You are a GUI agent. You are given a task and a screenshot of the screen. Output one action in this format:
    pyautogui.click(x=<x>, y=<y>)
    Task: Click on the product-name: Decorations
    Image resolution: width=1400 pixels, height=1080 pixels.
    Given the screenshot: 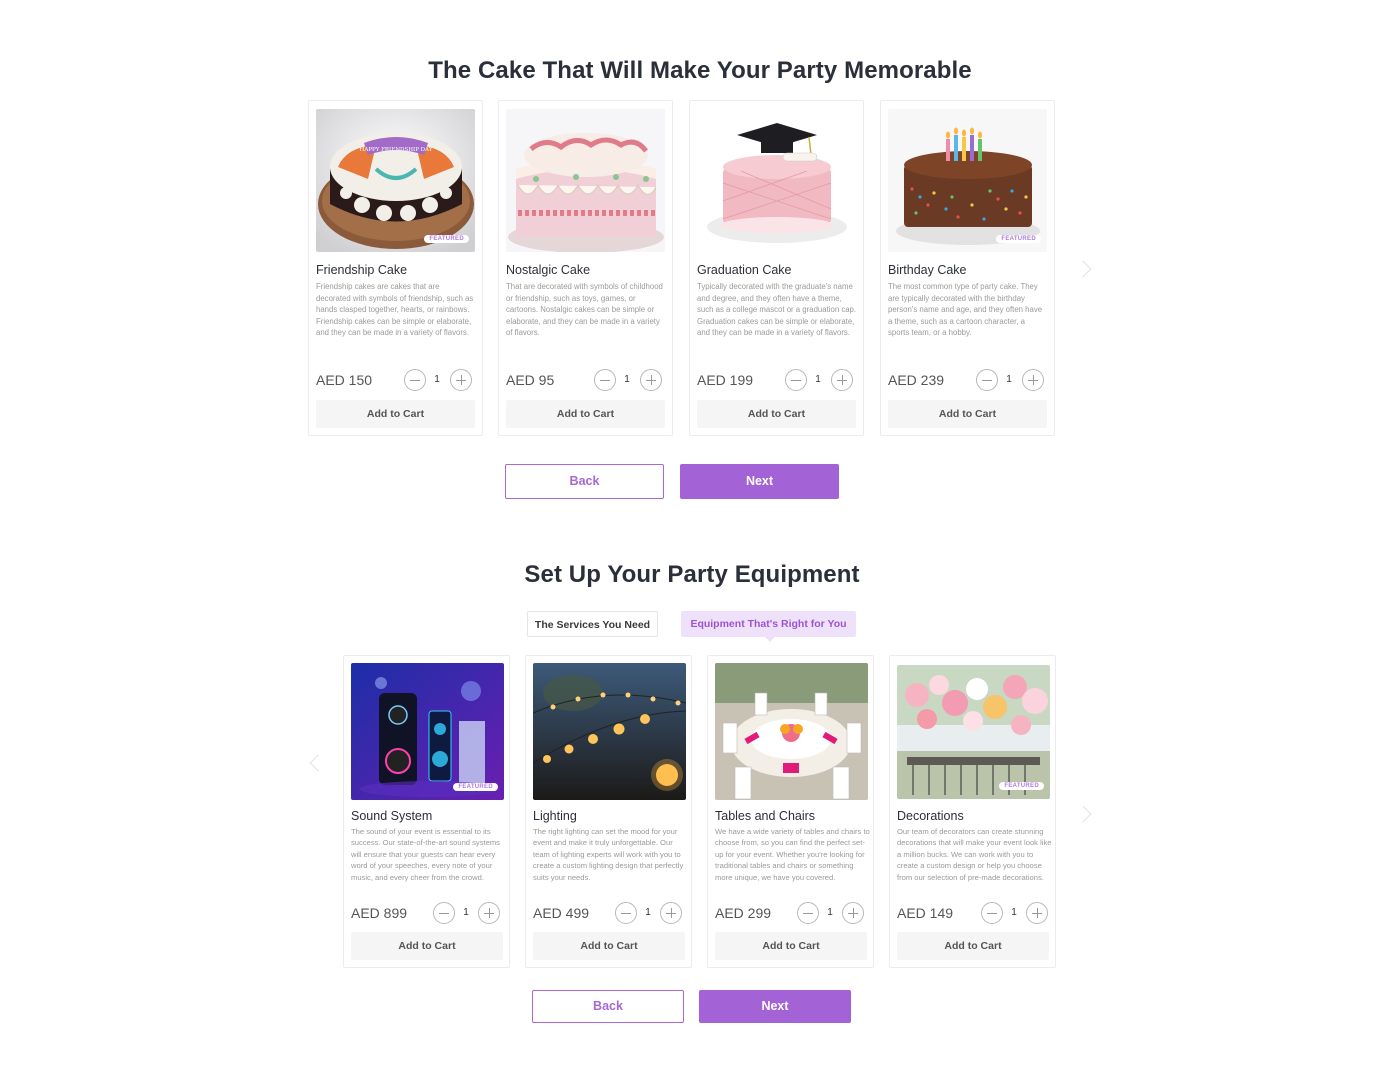 What is the action you would take?
    pyautogui.click(x=930, y=816)
    